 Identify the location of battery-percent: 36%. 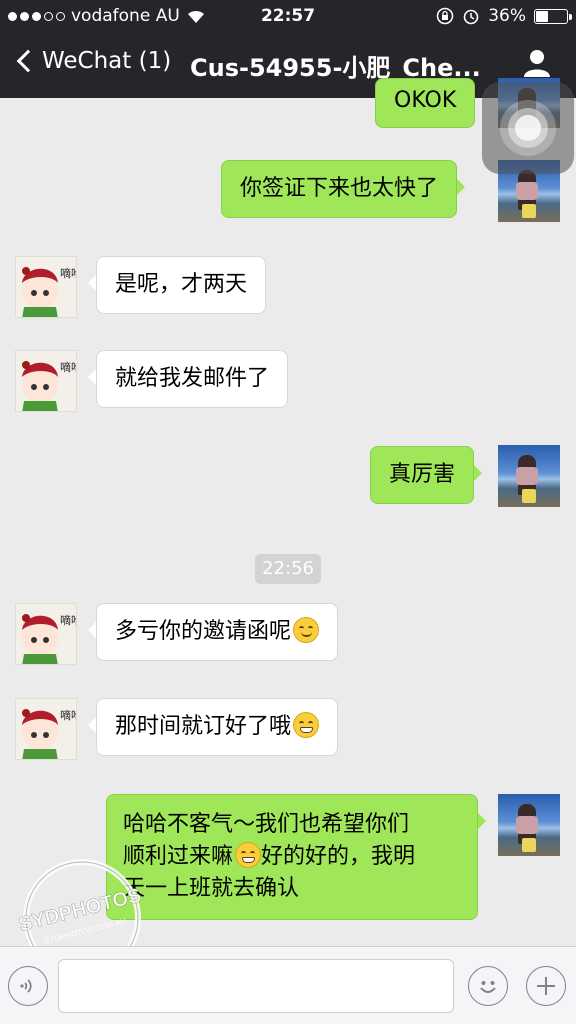
(507, 16).